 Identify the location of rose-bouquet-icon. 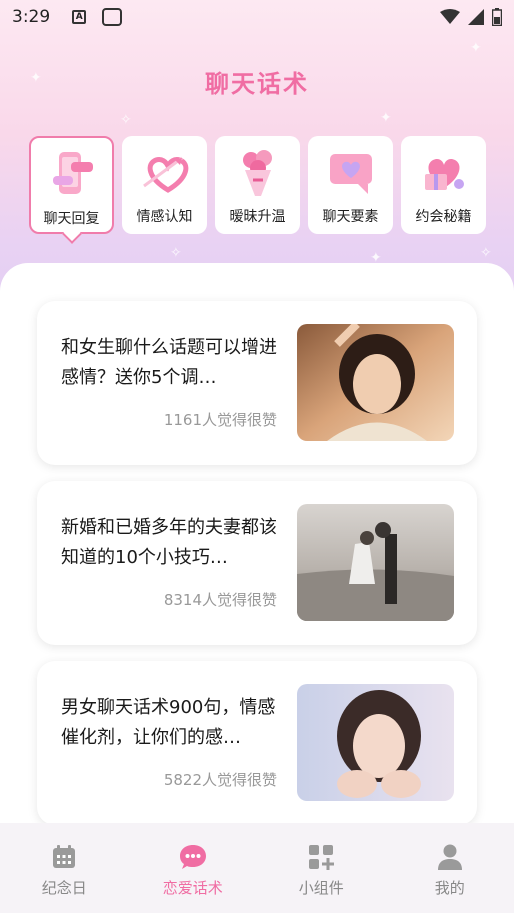
(257, 173).